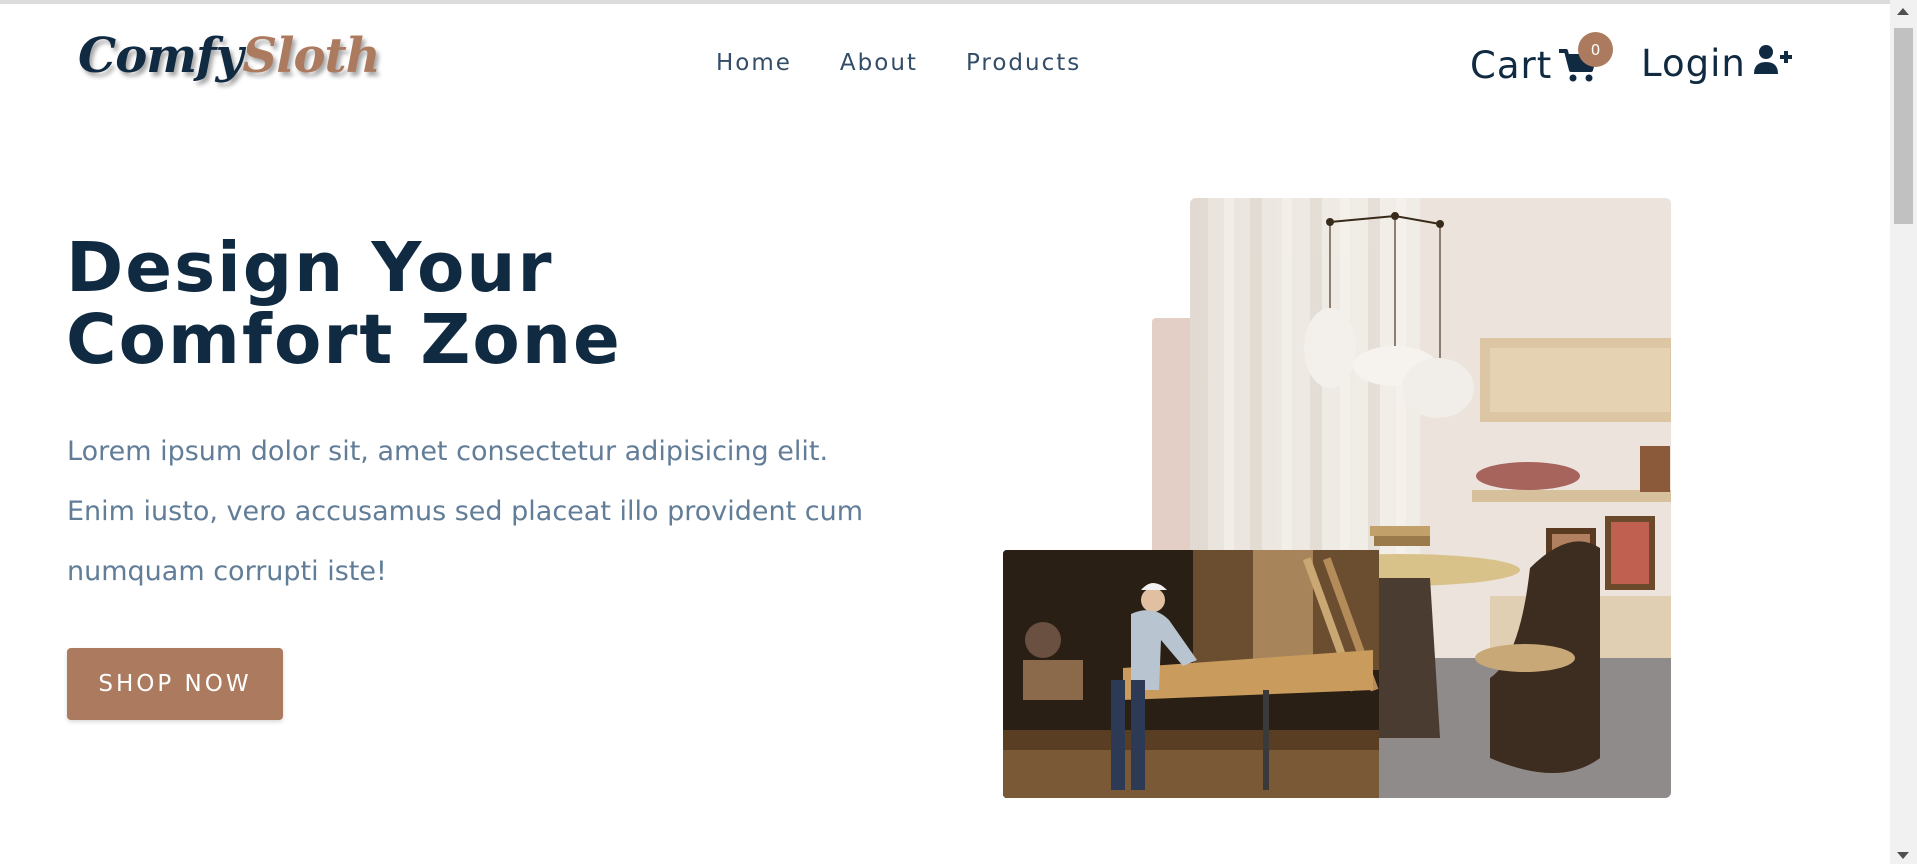 The image size is (1917, 864). What do you see at coordinates (227, 571) in the screenshot?
I see `hero-text-line3: numquam corrupti iste!` at bounding box center [227, 571].